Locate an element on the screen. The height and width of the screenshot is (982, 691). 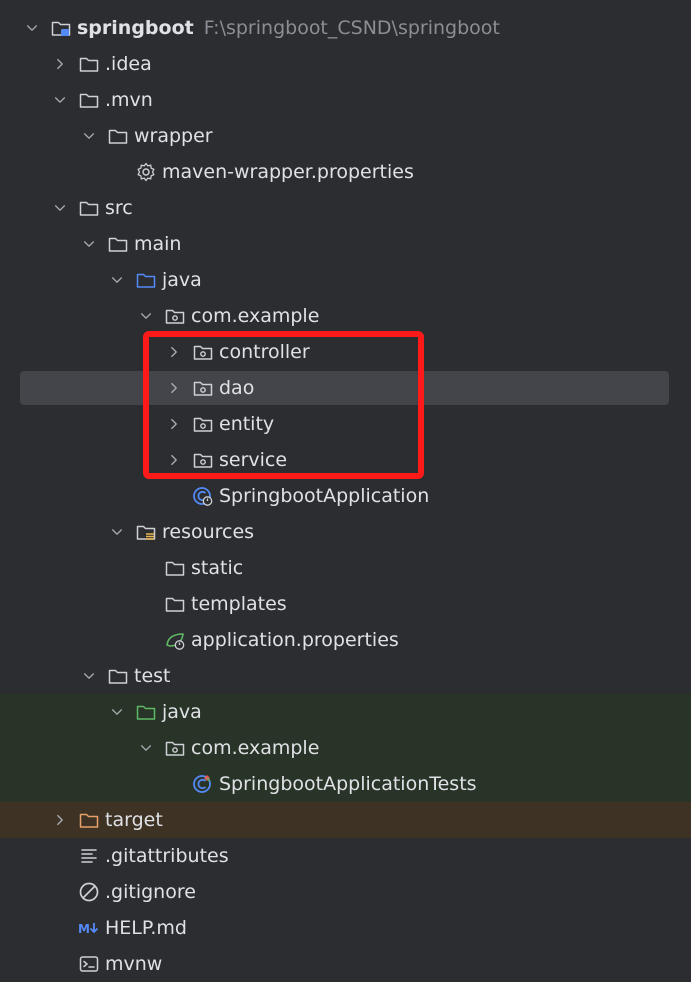
project-path: F:\springboot_CSND\springboot is located at coordinates (351, 28).